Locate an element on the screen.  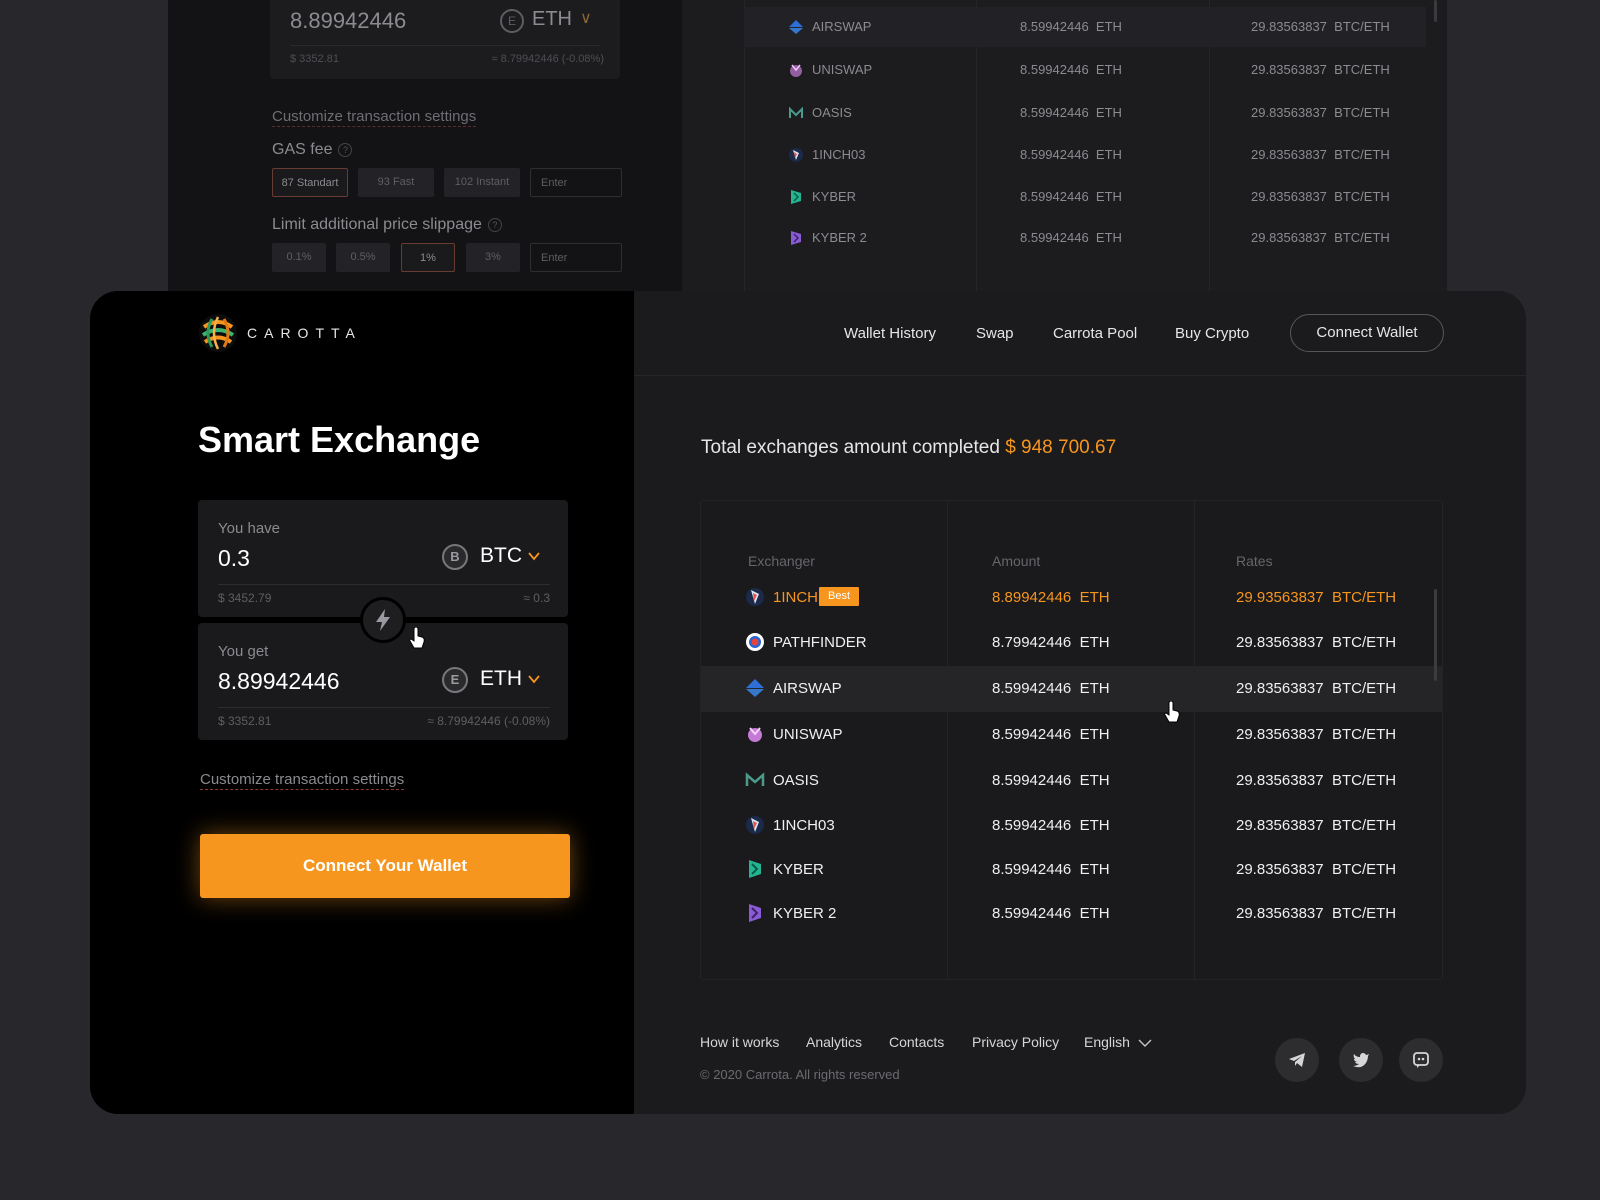
bg-you-get-value: 8.89942446 is located at coordinates (348, 20).